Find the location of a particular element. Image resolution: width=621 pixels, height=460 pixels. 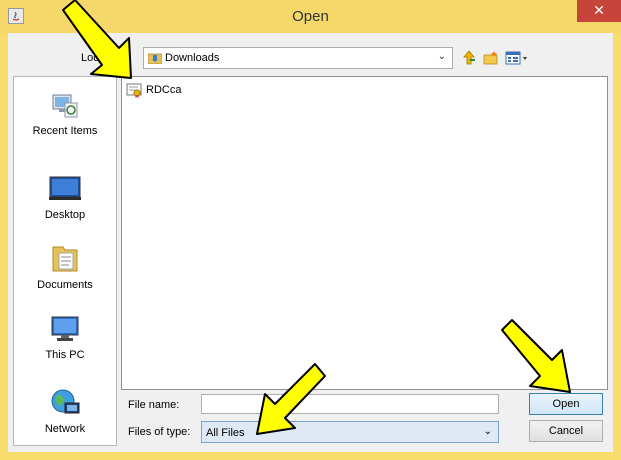

place-label: Network is located at coordinates (65, 429).